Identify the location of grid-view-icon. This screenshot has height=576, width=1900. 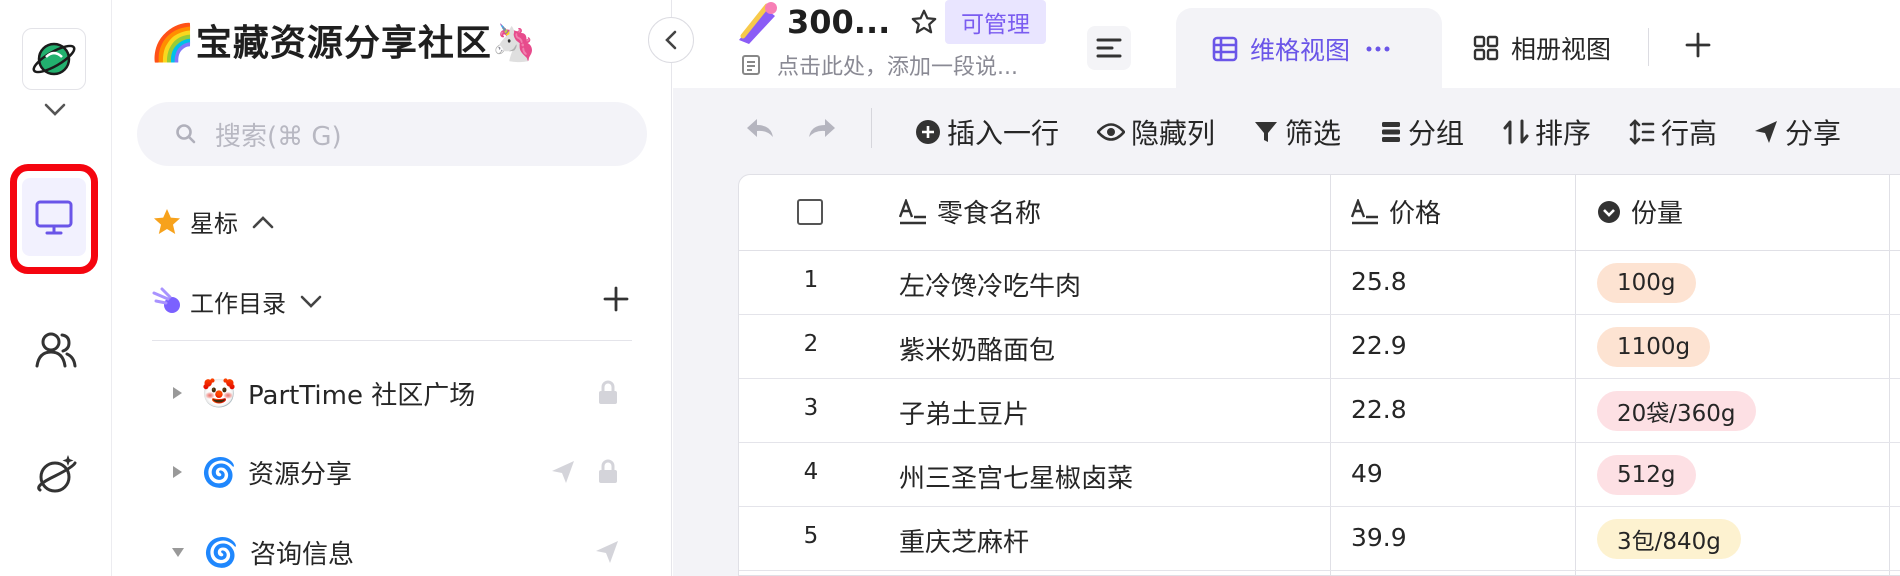
(1225, 49).